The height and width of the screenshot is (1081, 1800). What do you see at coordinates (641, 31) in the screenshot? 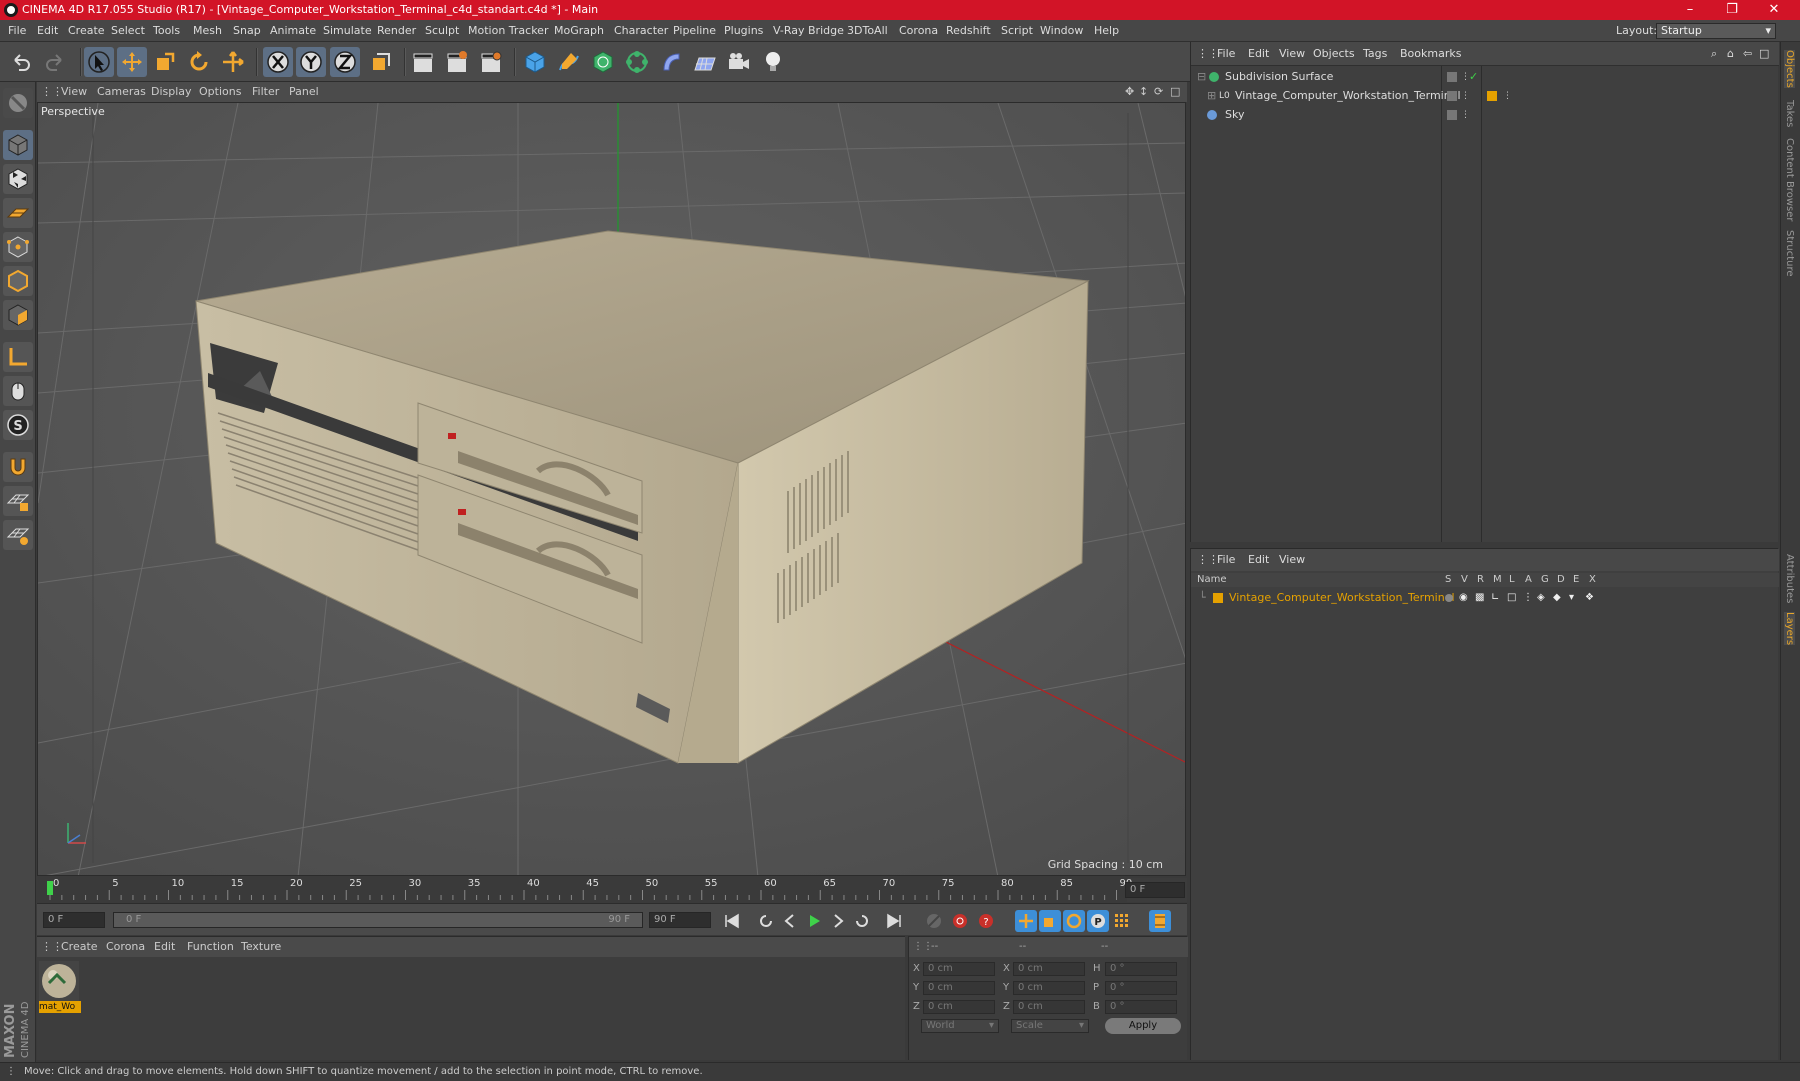
I see `menu-character: Character` at bounding box center [641, 31].